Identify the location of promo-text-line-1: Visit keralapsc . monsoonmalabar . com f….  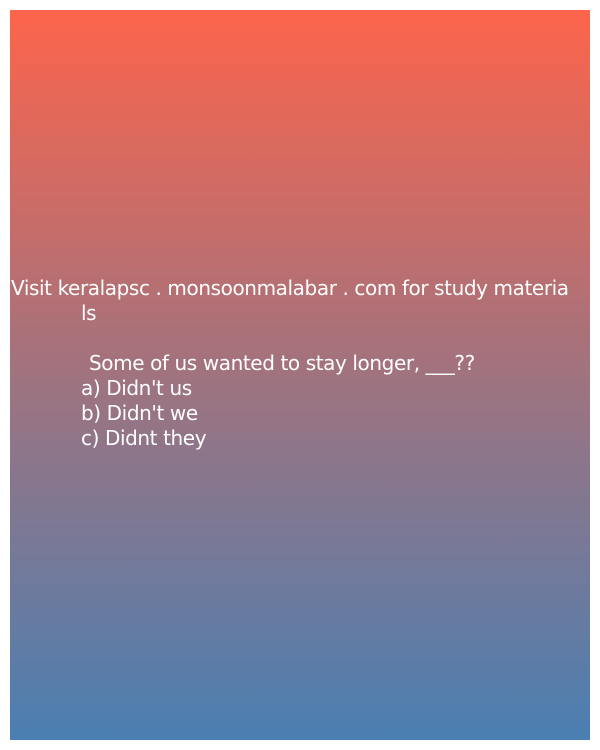
(290, 288).